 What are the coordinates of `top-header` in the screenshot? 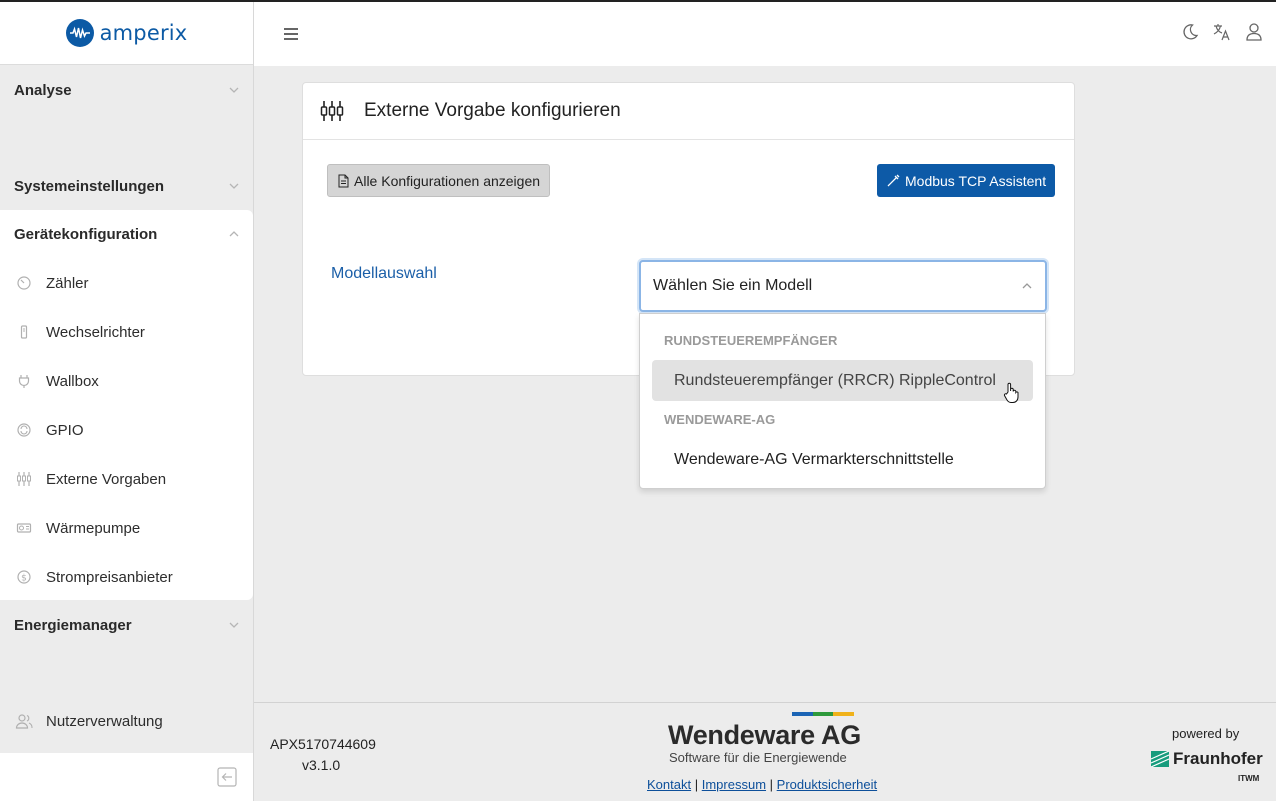 It's located at (765, 34).